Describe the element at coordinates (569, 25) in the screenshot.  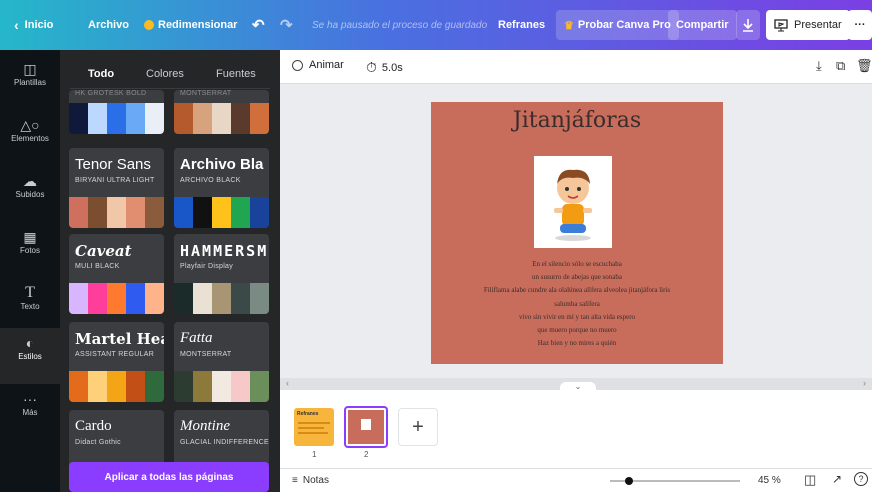
I see `crown-icon: ♛` at that location.